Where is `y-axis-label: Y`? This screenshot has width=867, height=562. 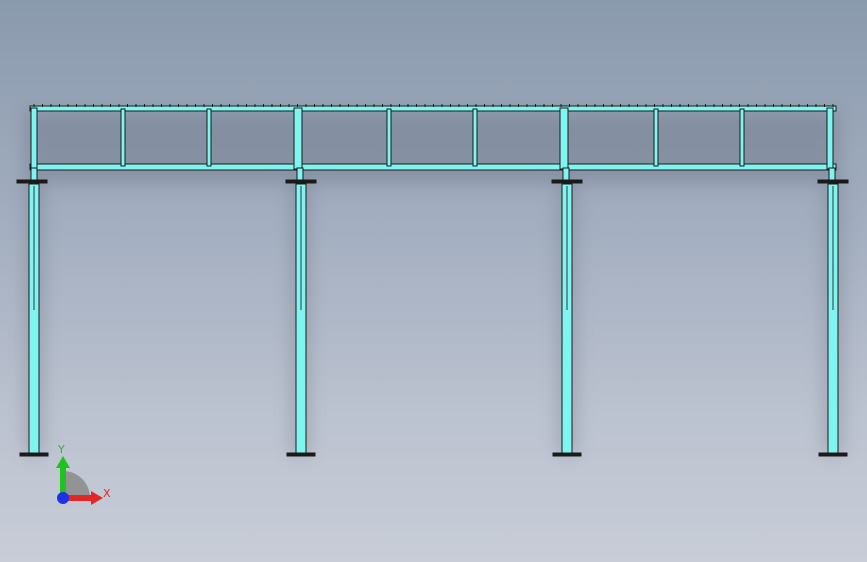 y-axis-label: Y is located at coordinates (61, 449).